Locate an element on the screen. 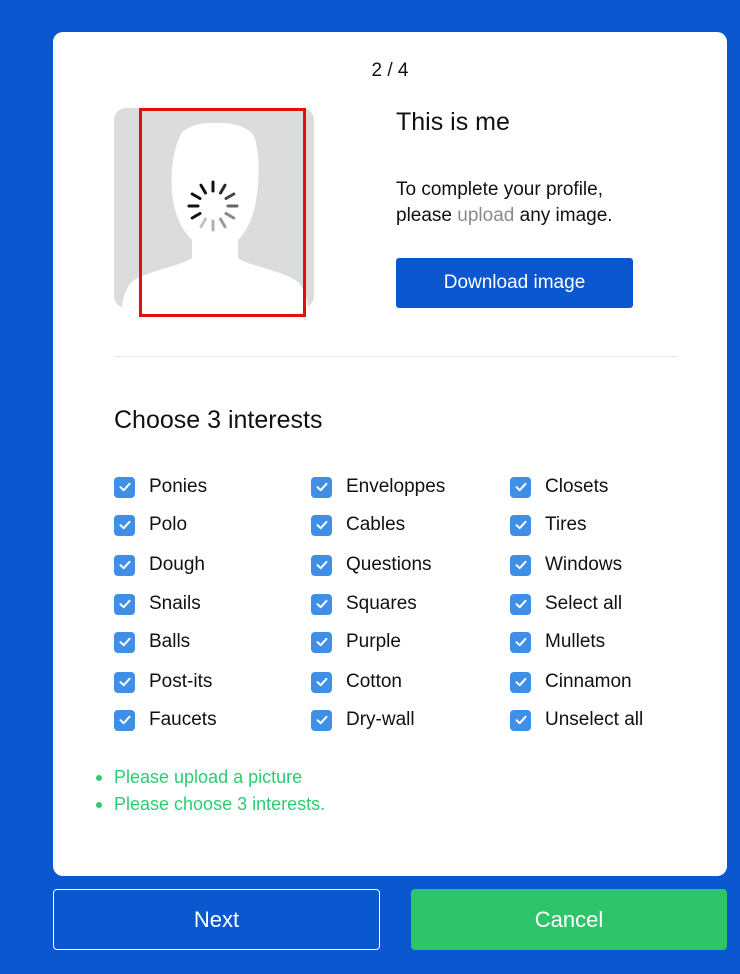  interest-label: Polo is located at coordinates (168, 524).